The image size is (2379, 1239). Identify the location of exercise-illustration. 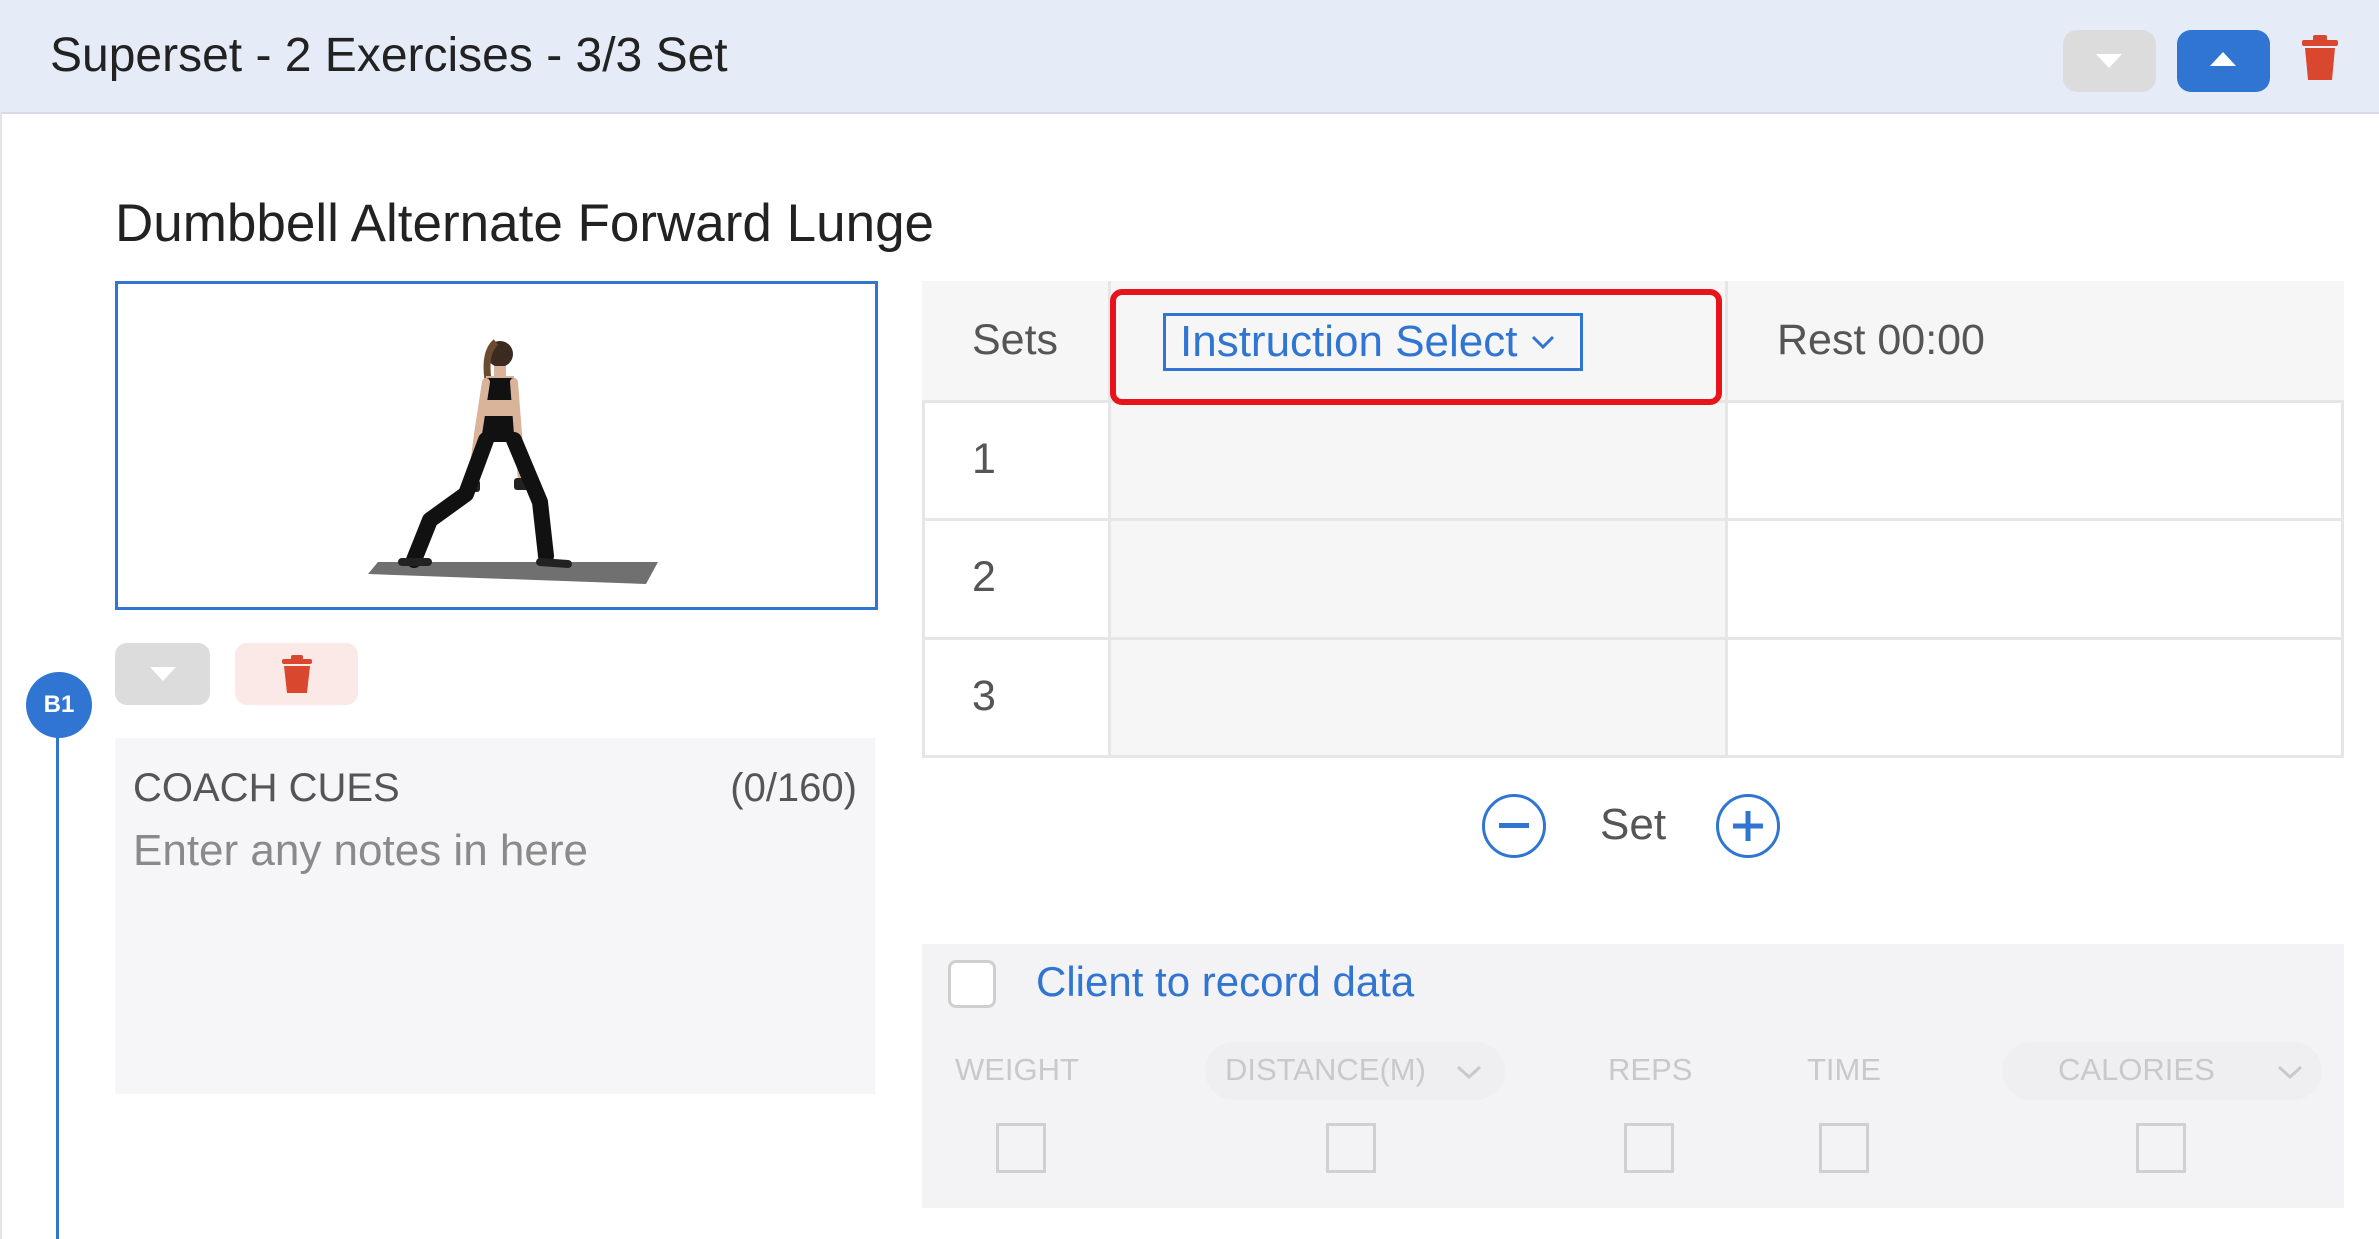
(513, 461).